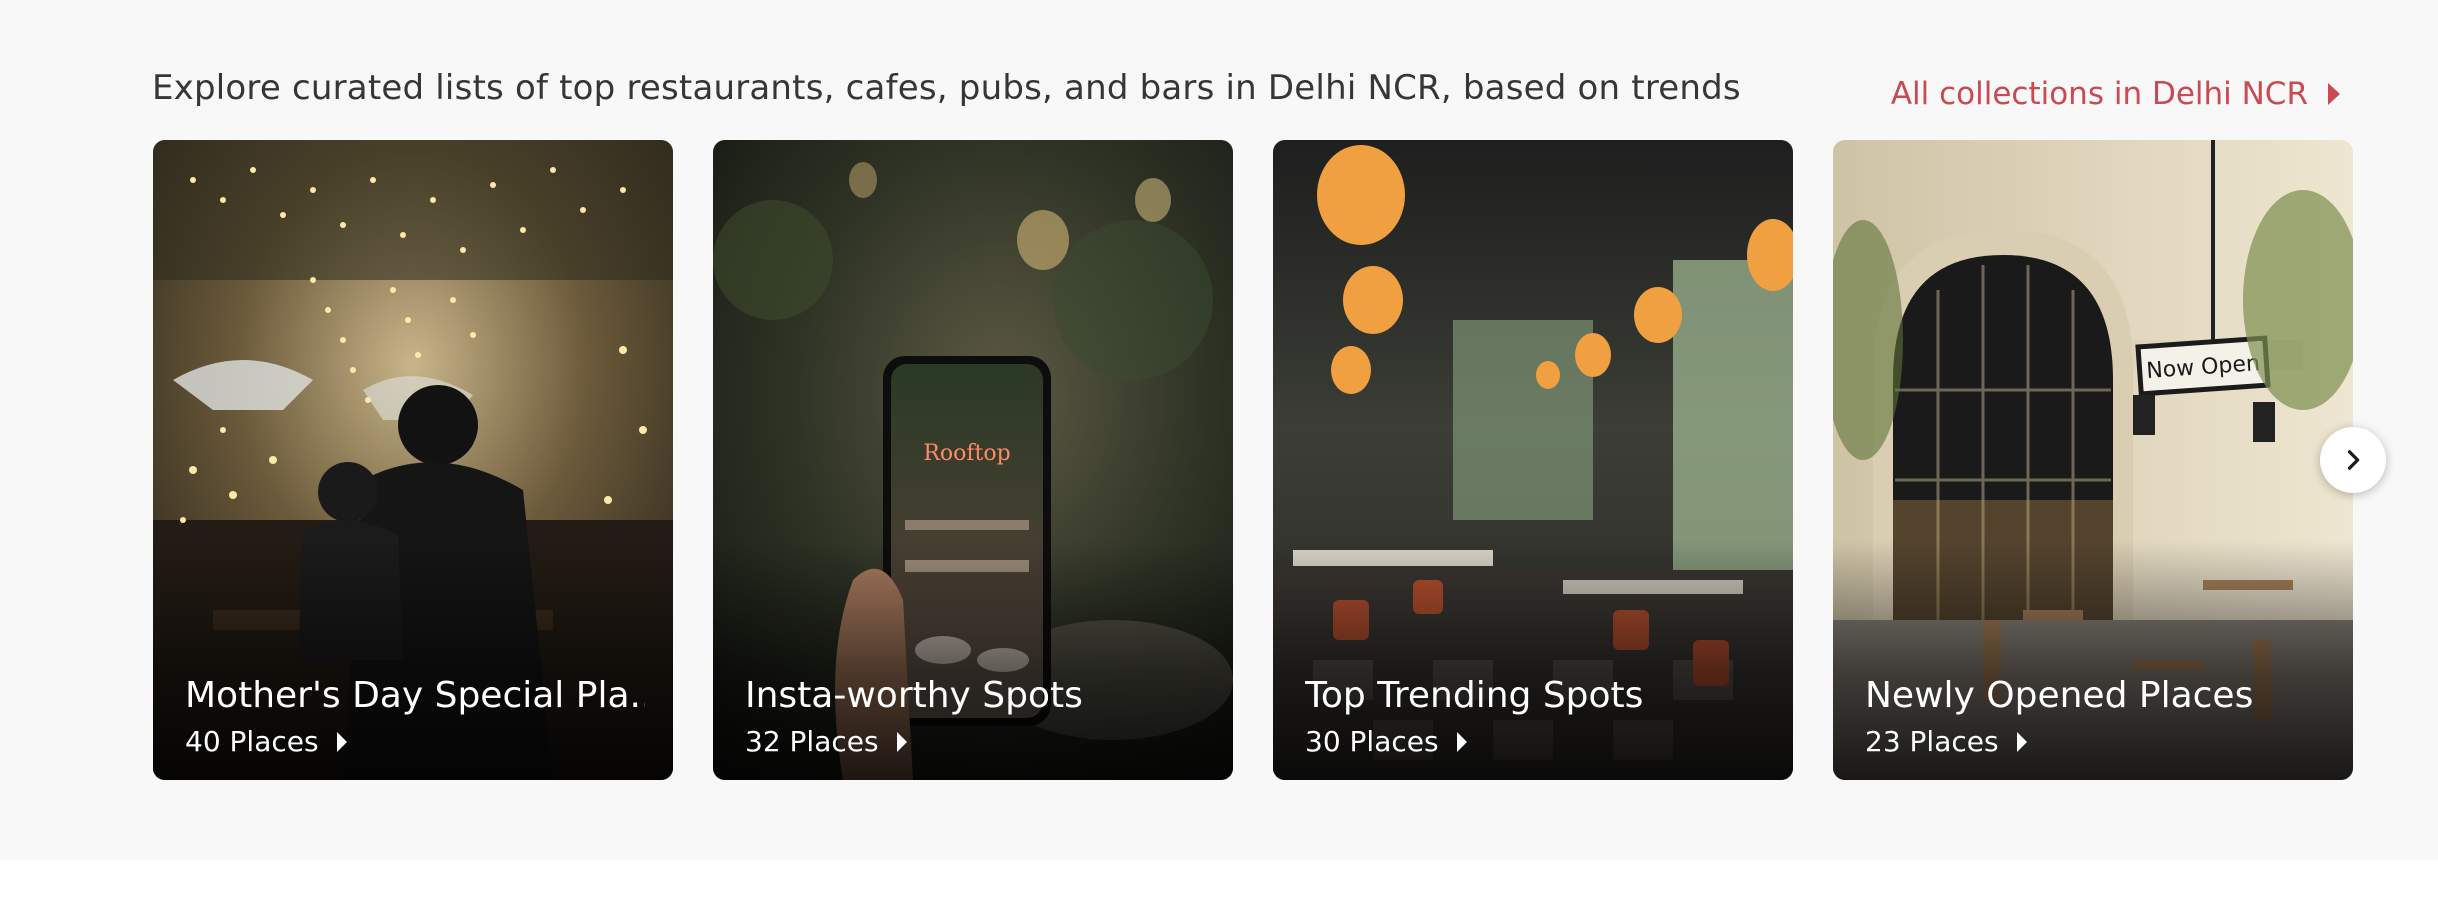 The width and height of the screenshot is (2438, 898). I want to click on card-title: Top Trending Spots, so click(1474, 695).